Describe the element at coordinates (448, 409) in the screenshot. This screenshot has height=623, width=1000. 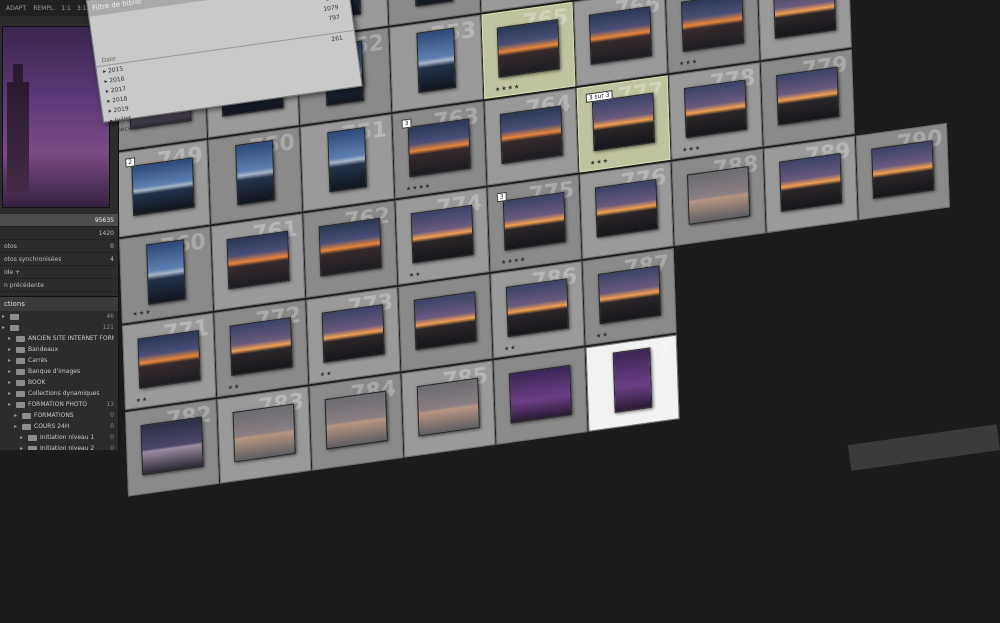
I see `thumbnail-cell: 785` at that location.